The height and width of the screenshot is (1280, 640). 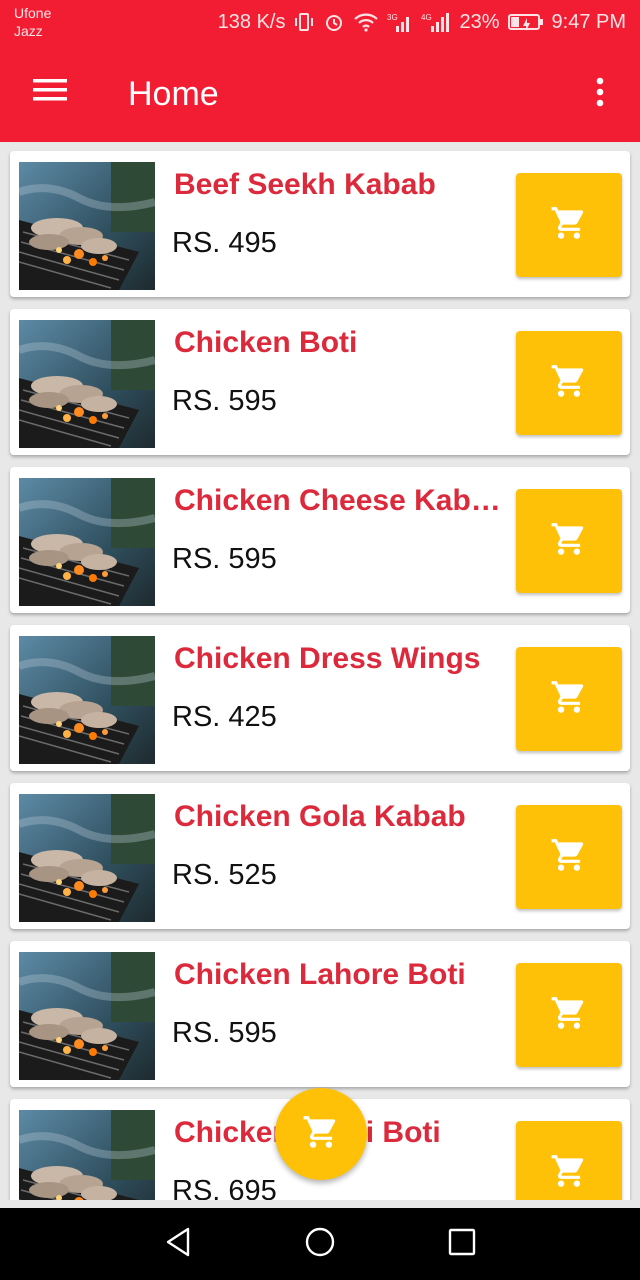 I want to click on product-name: Chicken Lahore Boti, so click(x=320, y=974).